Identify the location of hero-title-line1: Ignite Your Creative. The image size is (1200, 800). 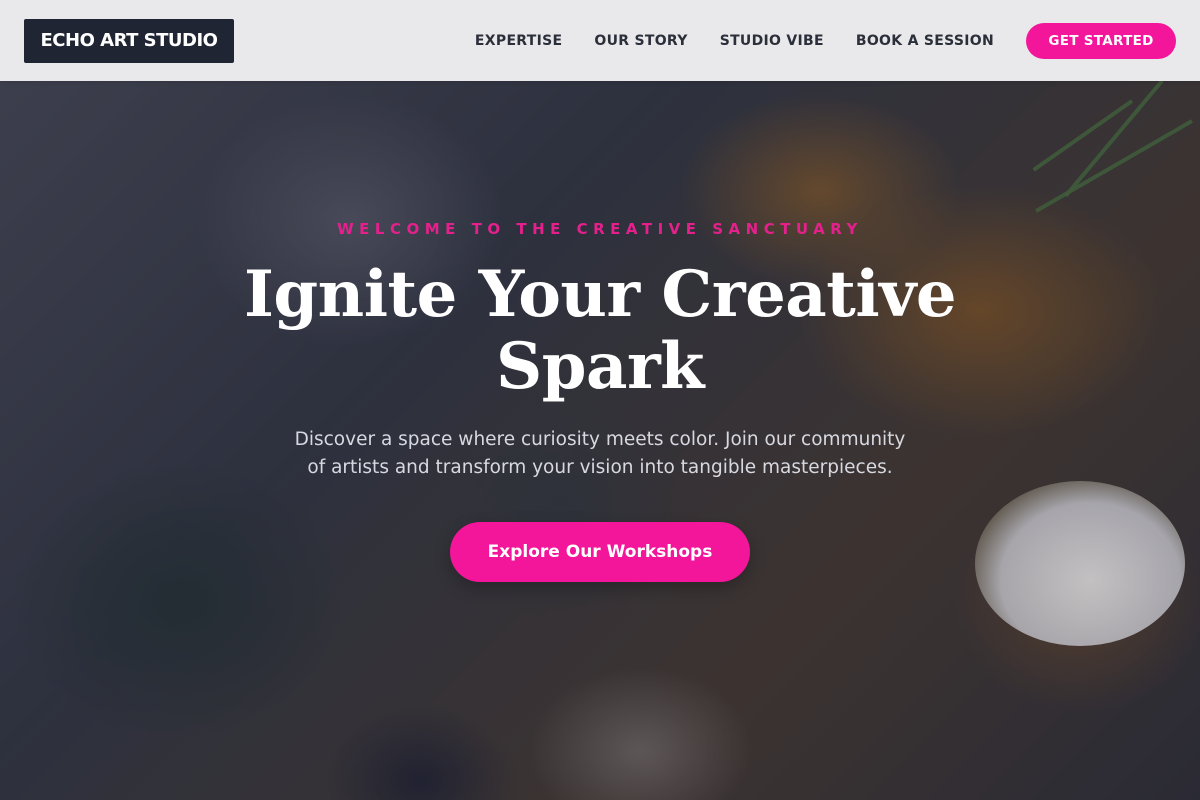
(600, 294).